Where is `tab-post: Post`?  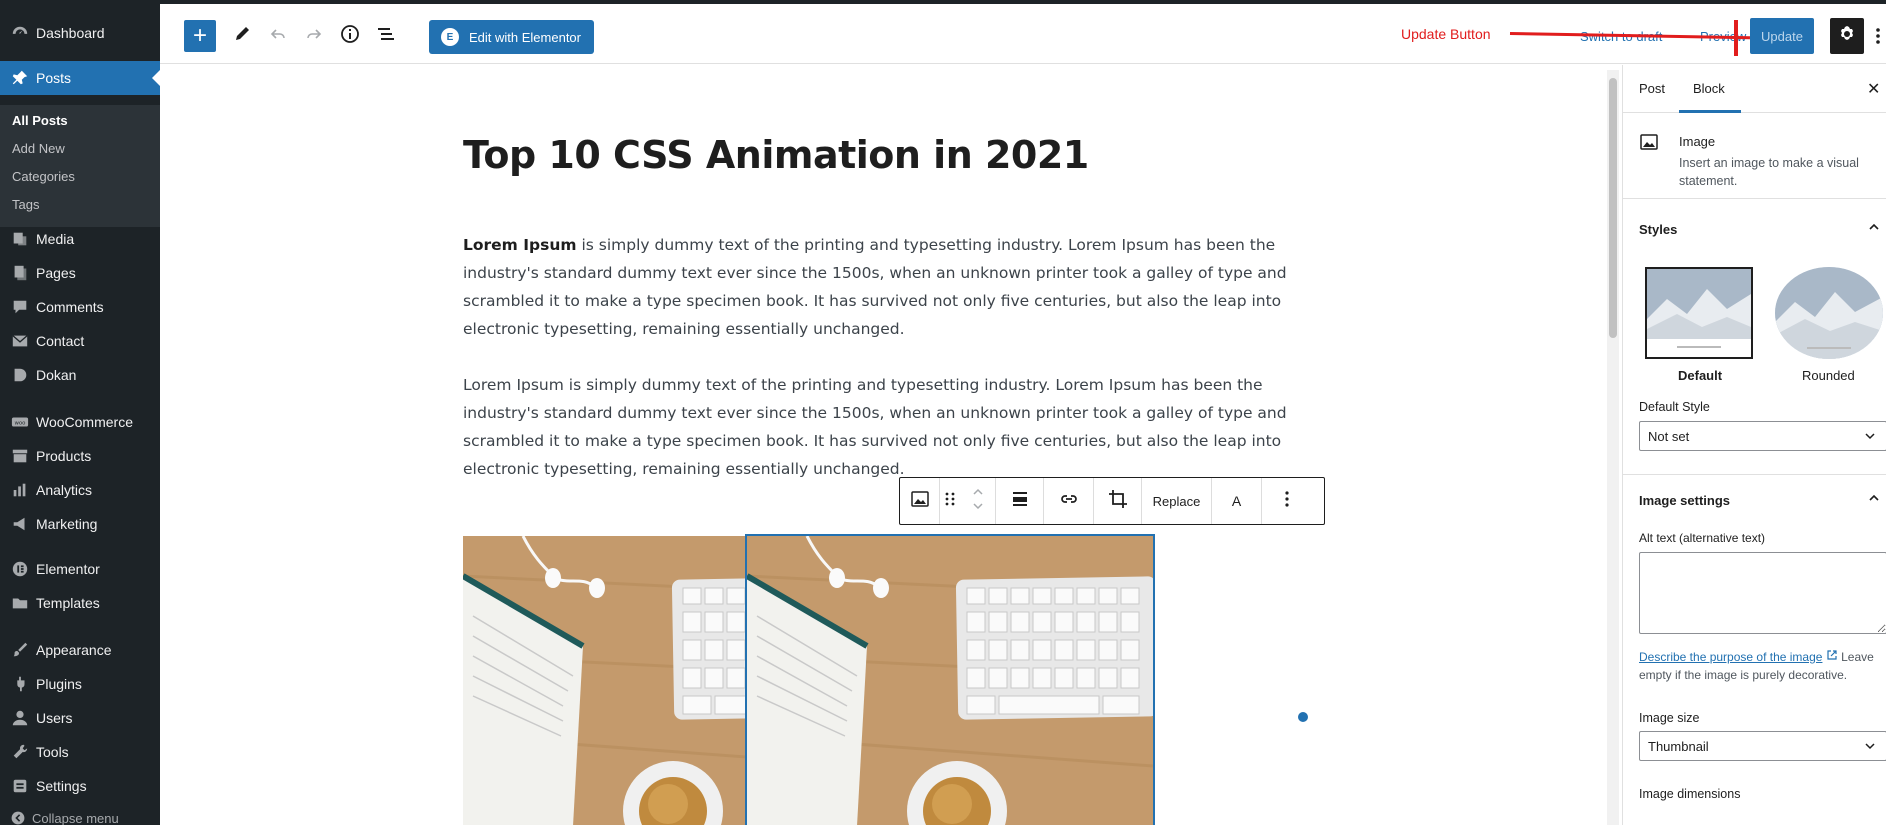 tab-post: Post is located at coordinates (1652, 88).